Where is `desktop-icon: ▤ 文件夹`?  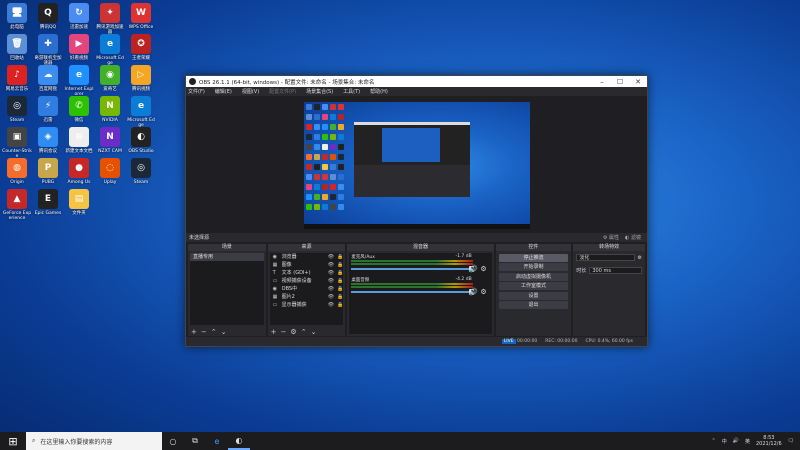 desktop-icon: ▤ 文件夹 is located at coordinates (79, 202).